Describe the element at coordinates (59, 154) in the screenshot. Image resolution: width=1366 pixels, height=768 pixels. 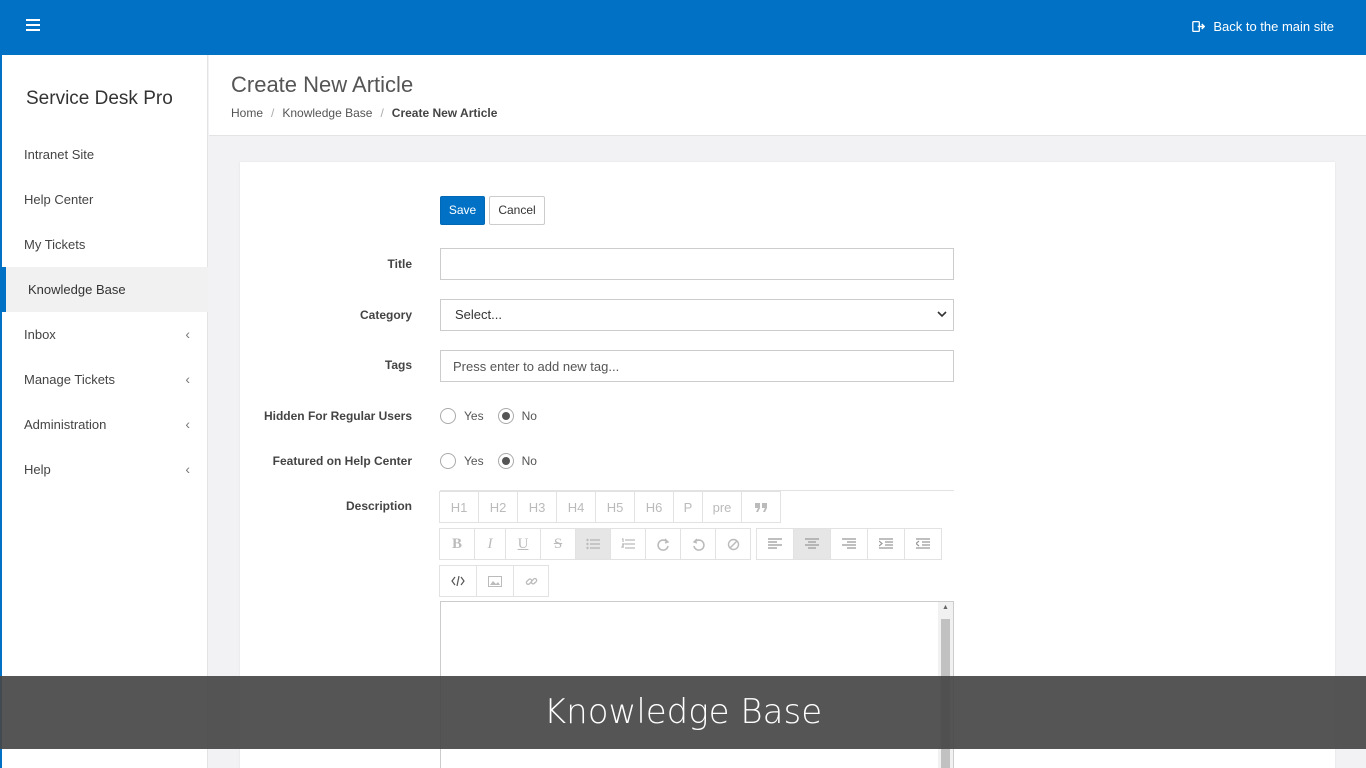
I see `sidebar-item-label: Intranet Site` at that location.